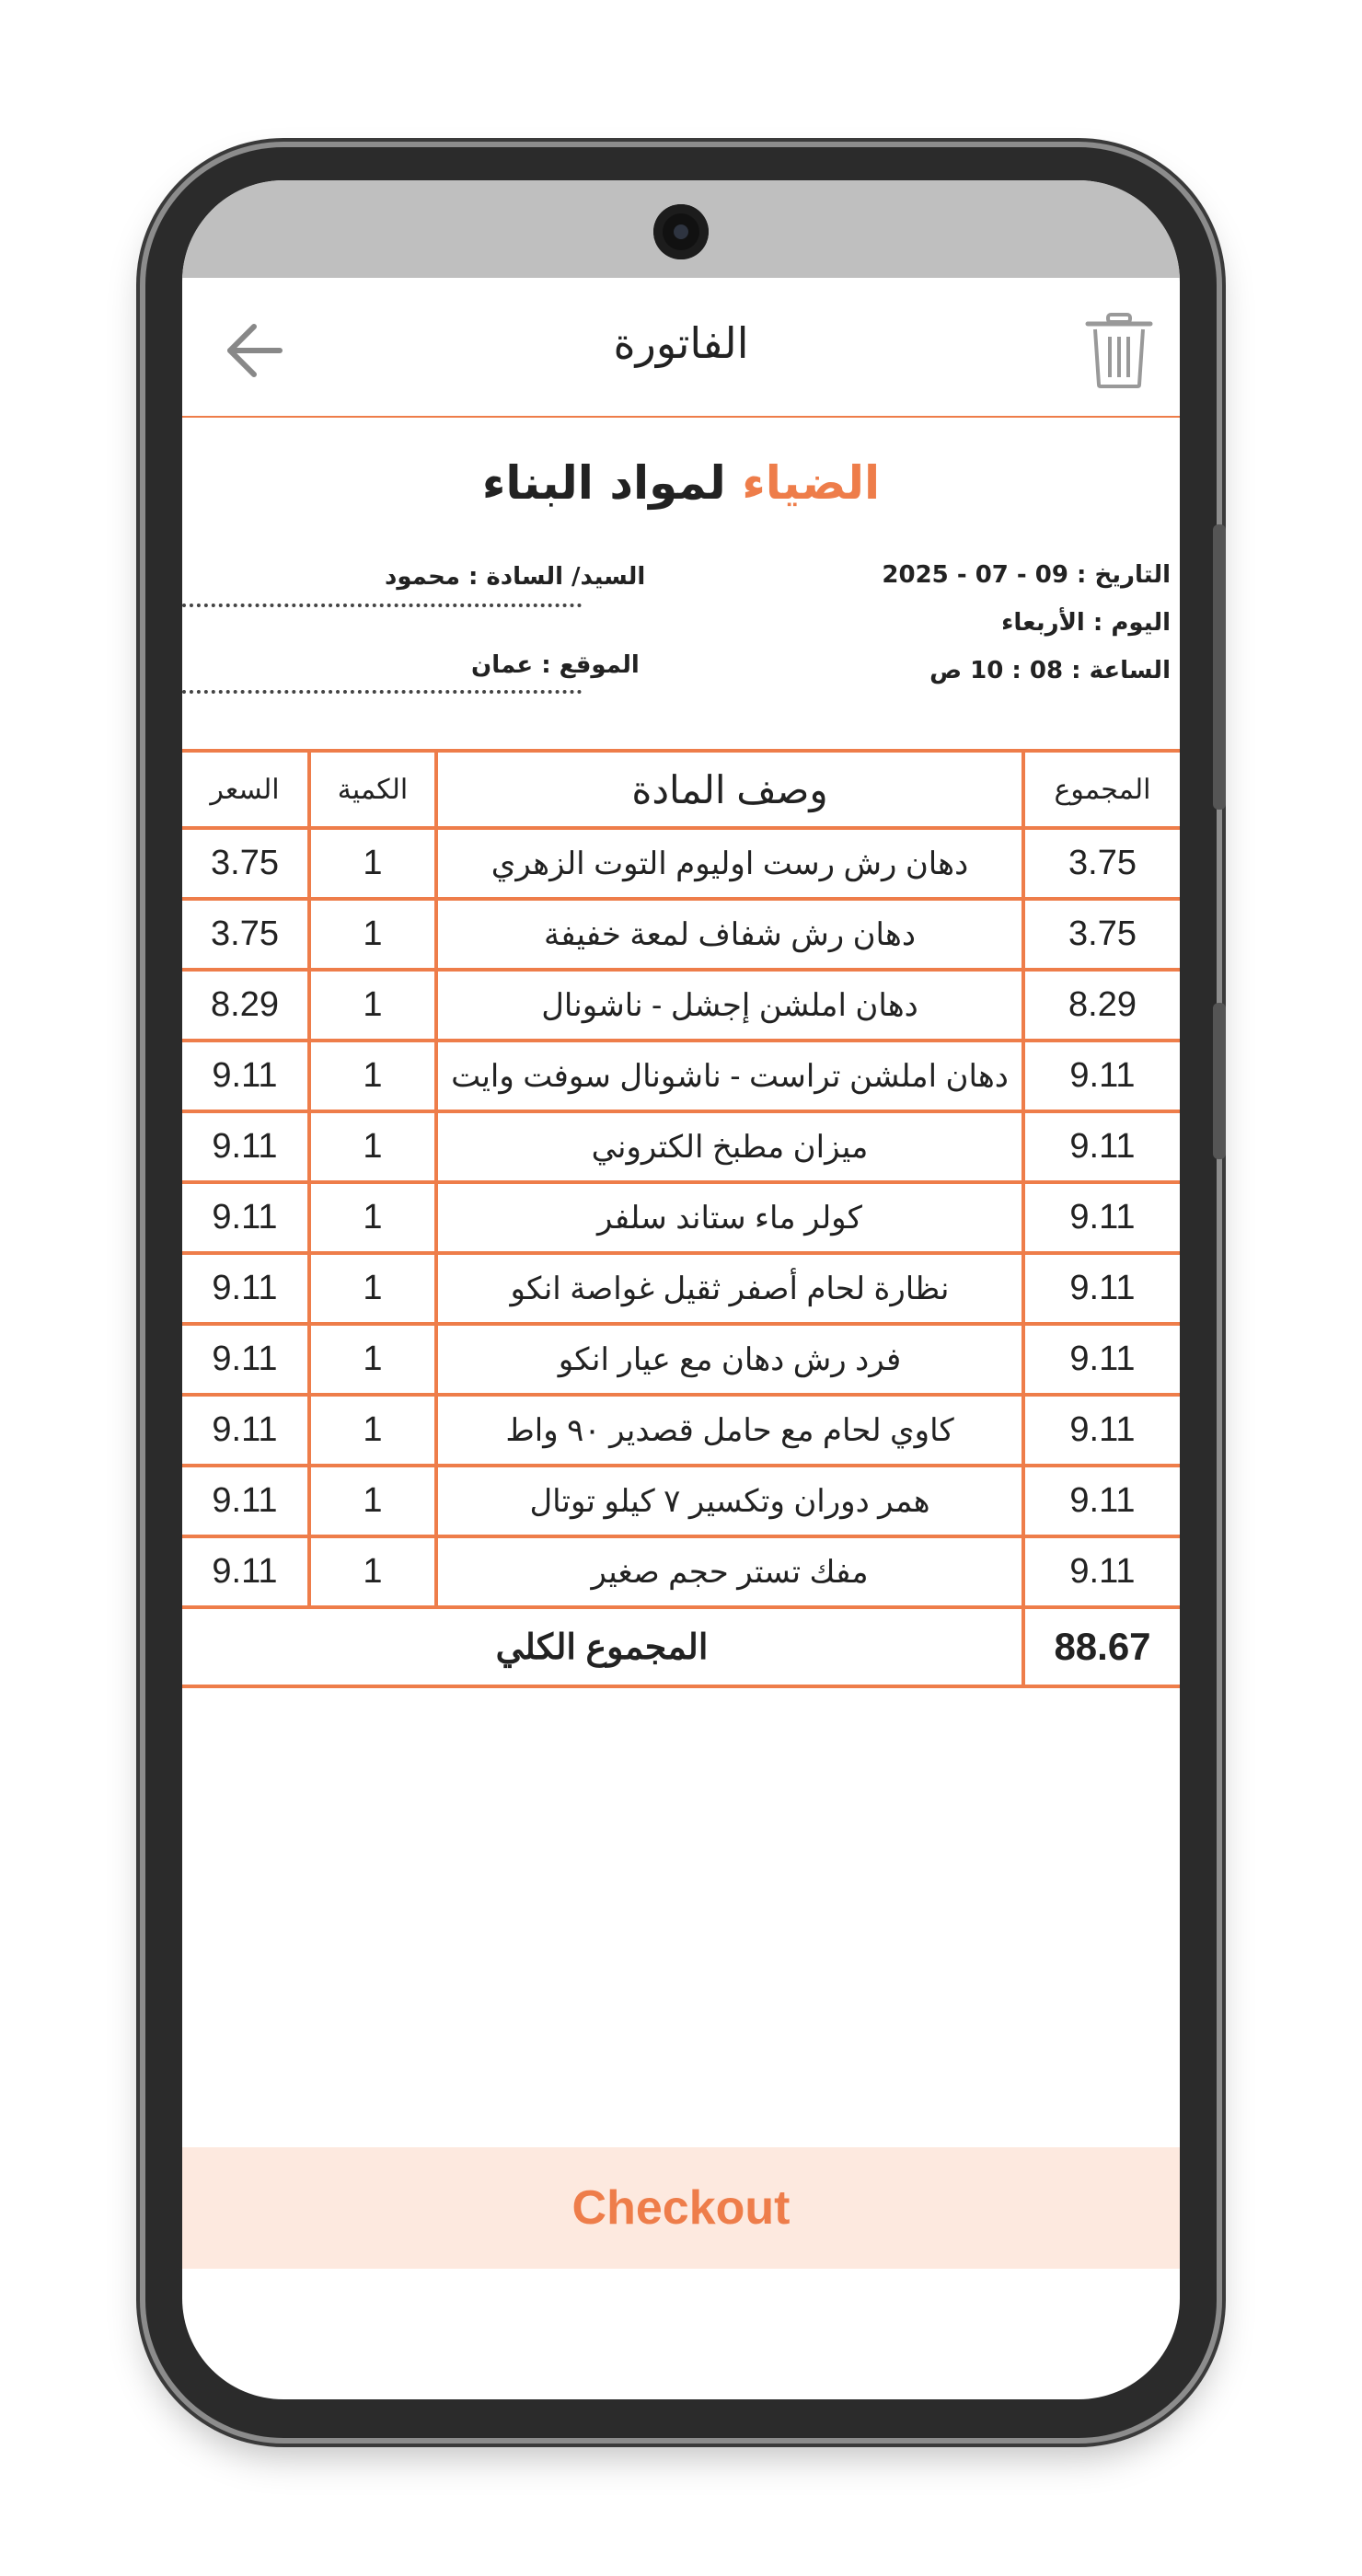 This screenshot has width=1362, height=2576. What do you see at coordinates (1101, 1646) in the screenshot?
I see `grand-total-value: 88.67` at bounding box center [1101, 1646].